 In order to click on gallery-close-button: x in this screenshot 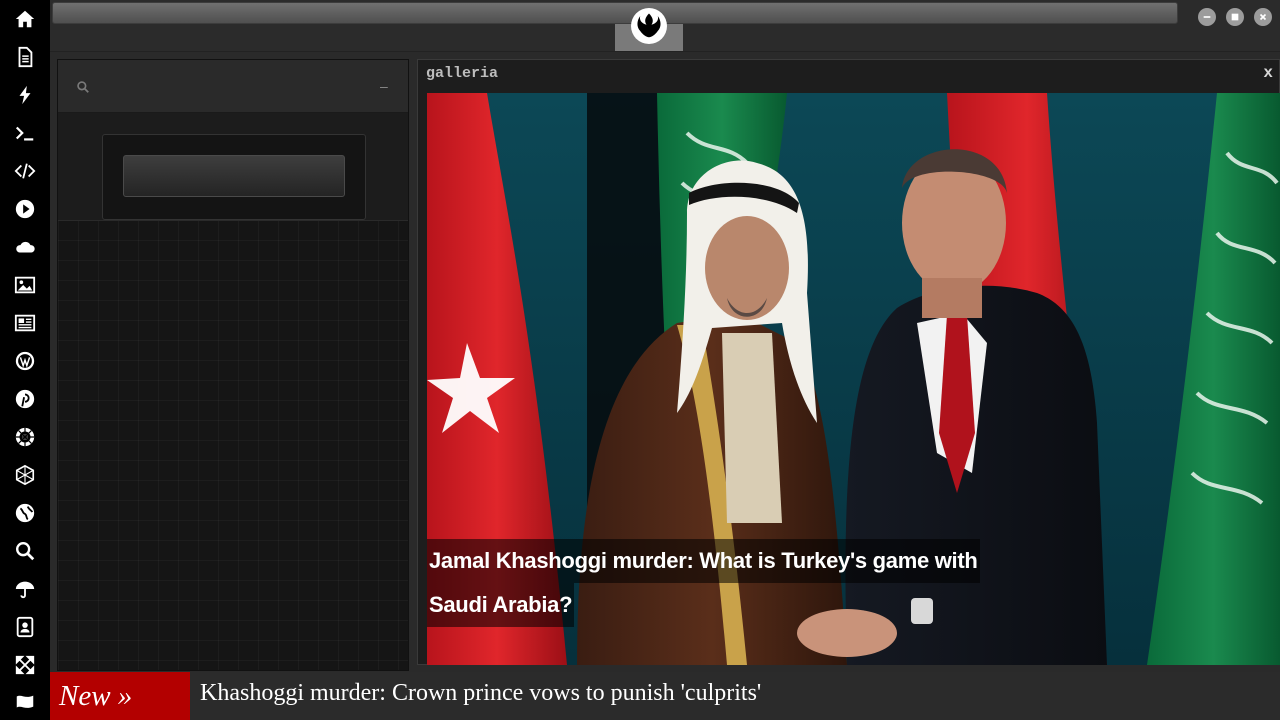, I will do `click(1268, 73)`.